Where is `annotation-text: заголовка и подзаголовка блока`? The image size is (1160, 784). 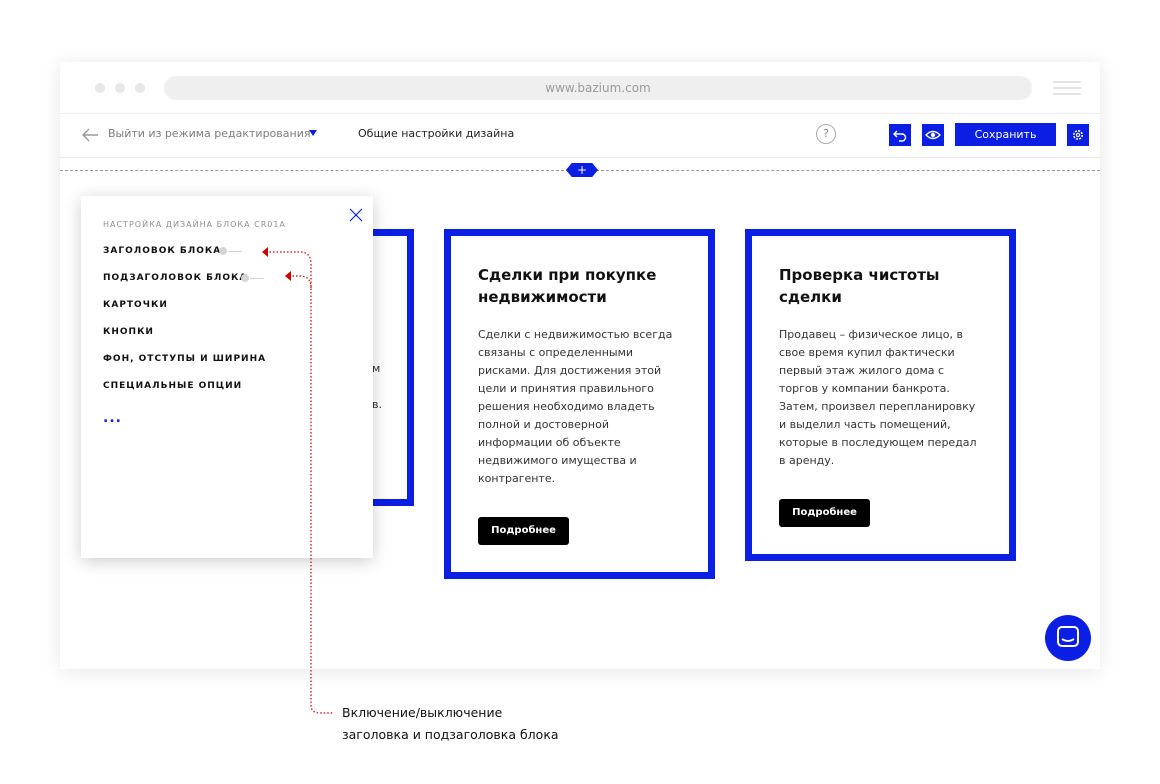
annotation-text: заголовка и подзаголовка блока is located at coordinates (450, 734).